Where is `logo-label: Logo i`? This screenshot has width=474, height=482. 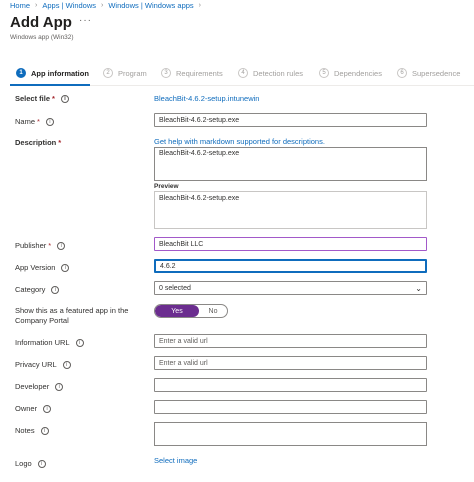 logo-label: Logo i is located at coordinates (30, 463).